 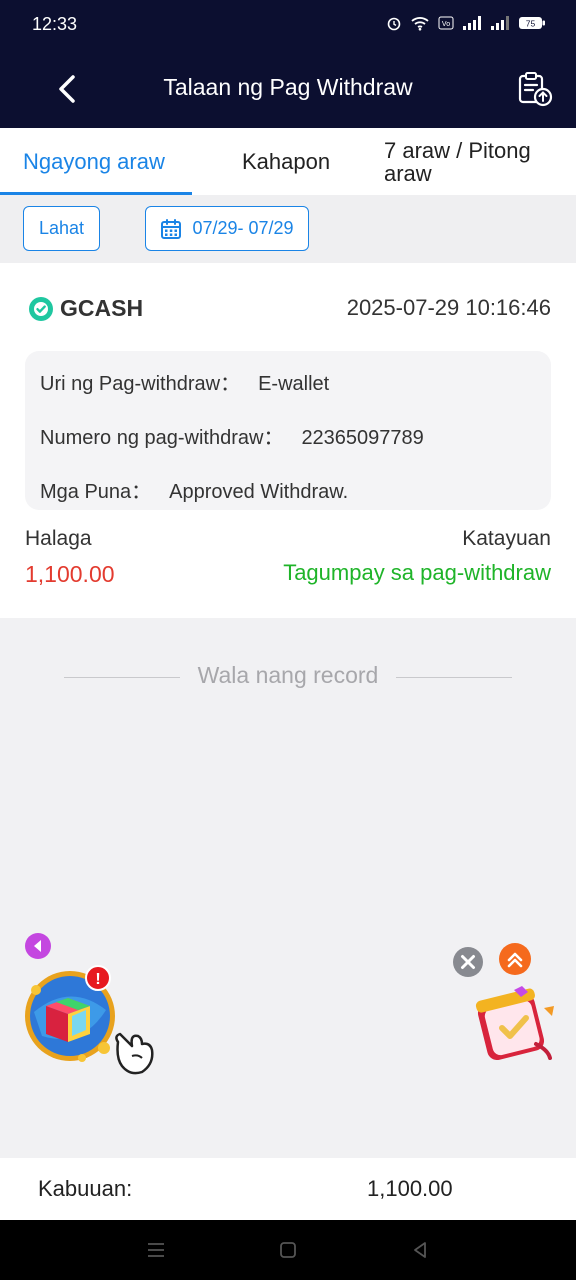 I want to click on detail-value: E-wallet, so click(x=294, y=384).